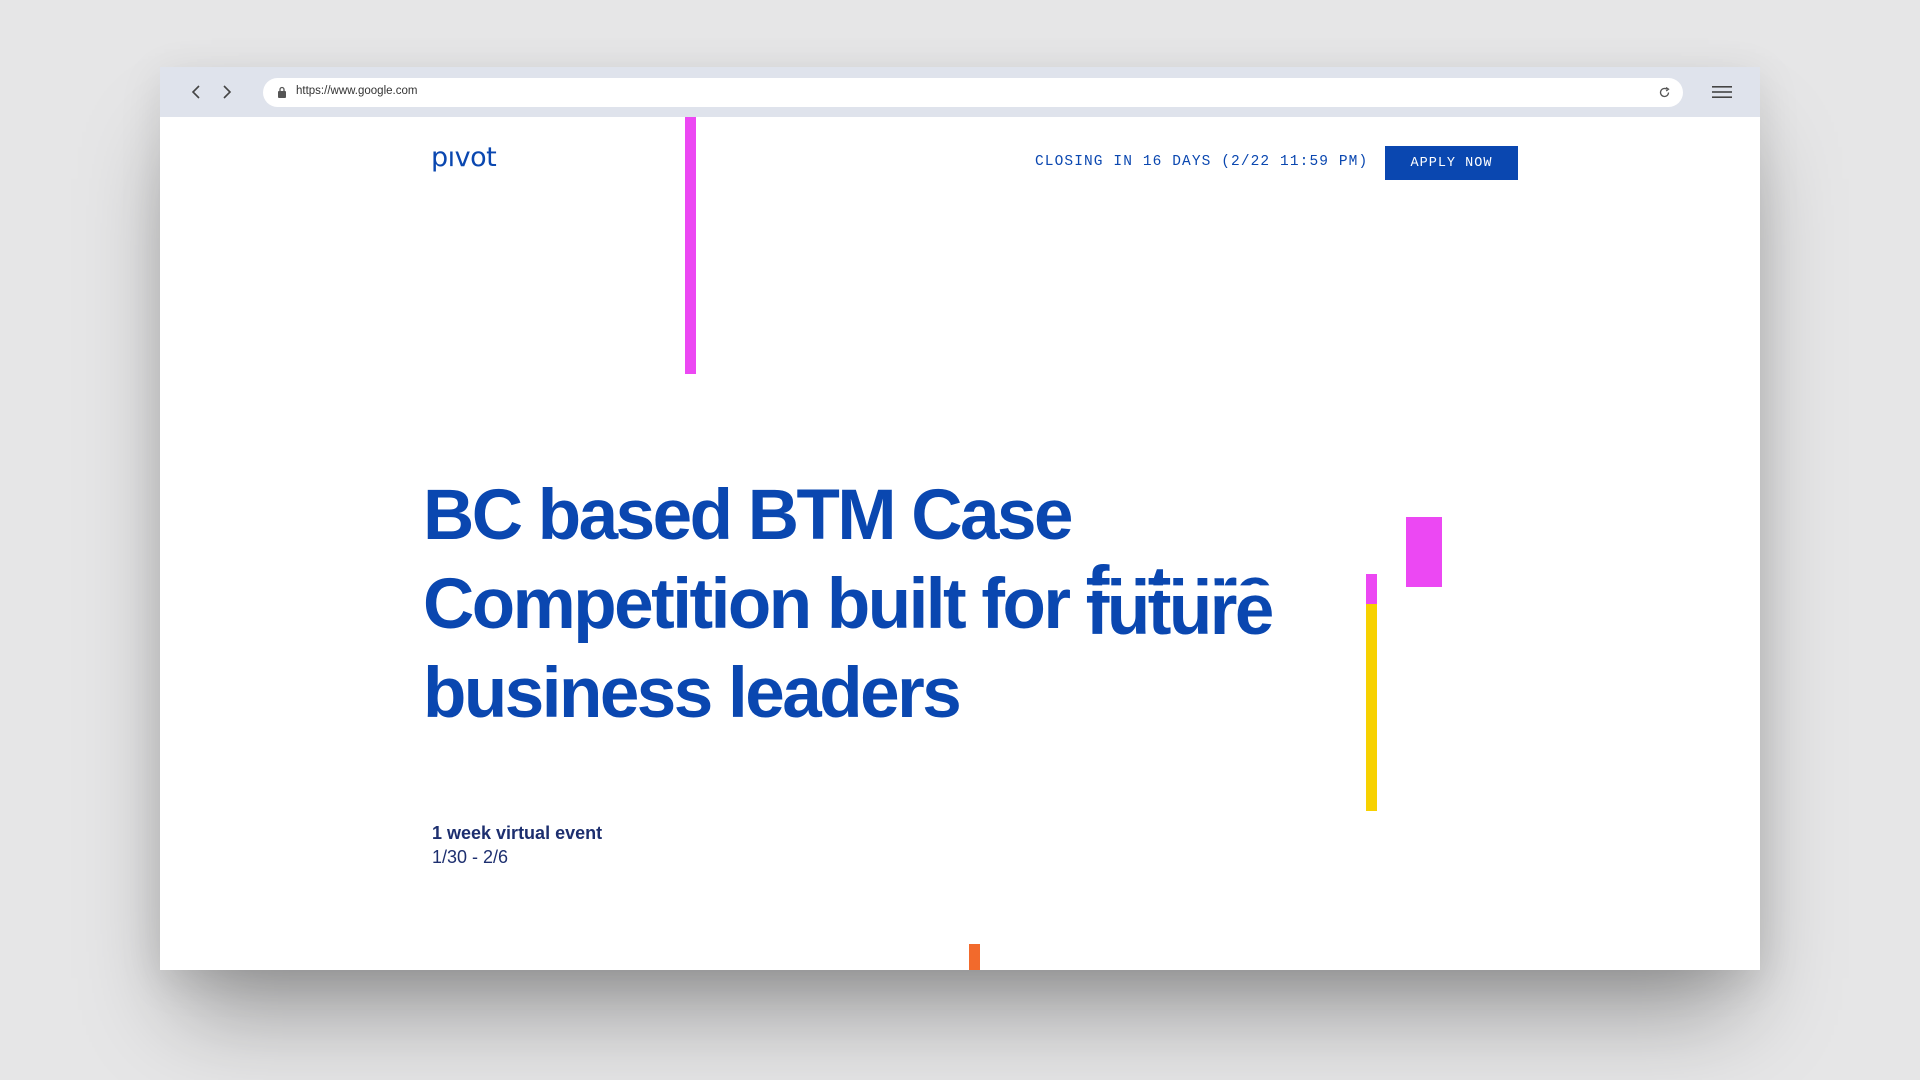 The image size is (1920, 1080). Describe the element at coordinates (1424, 552) in the screenshot. I see `magenta-square-block` at that location.